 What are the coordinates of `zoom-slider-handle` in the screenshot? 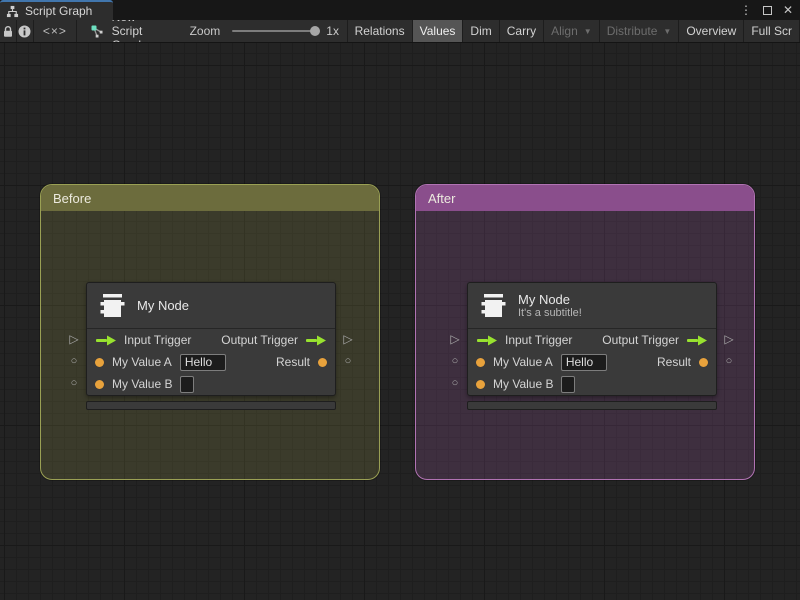 It's located at (315, 31).